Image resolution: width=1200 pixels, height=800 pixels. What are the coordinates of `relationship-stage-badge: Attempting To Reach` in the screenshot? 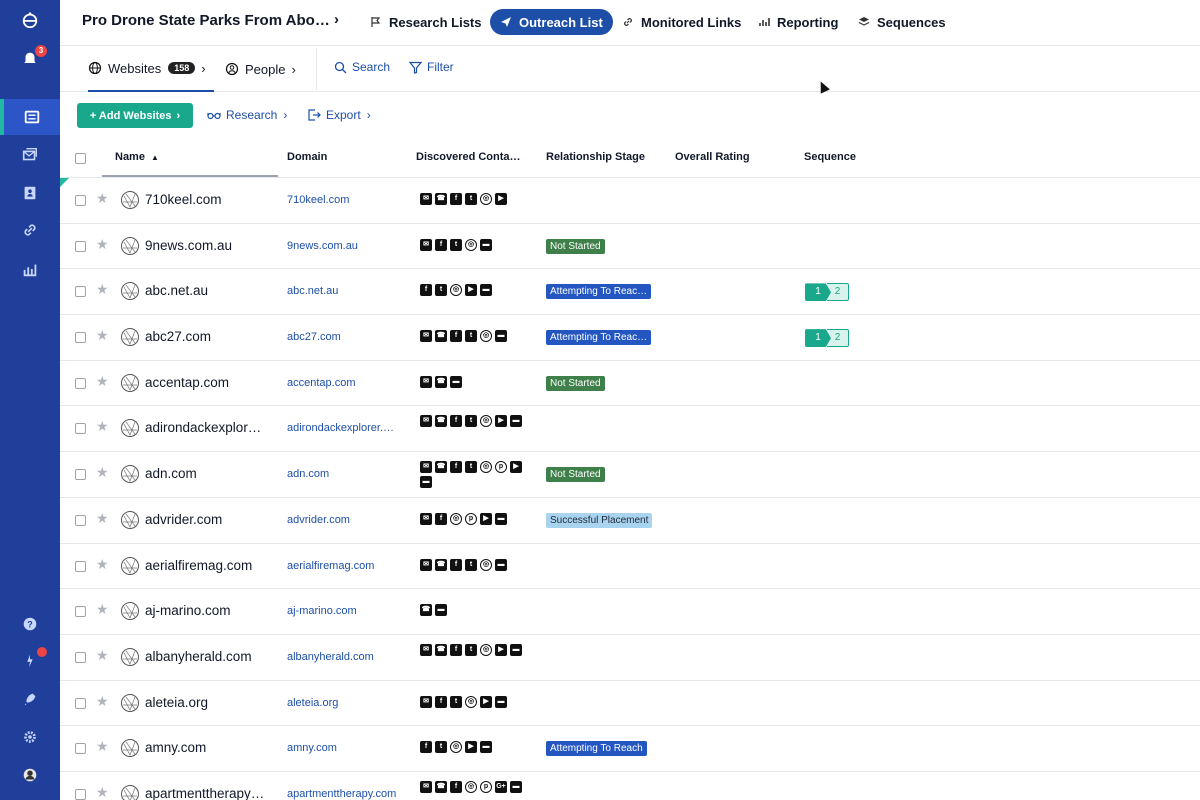 It's located at (596, 749).